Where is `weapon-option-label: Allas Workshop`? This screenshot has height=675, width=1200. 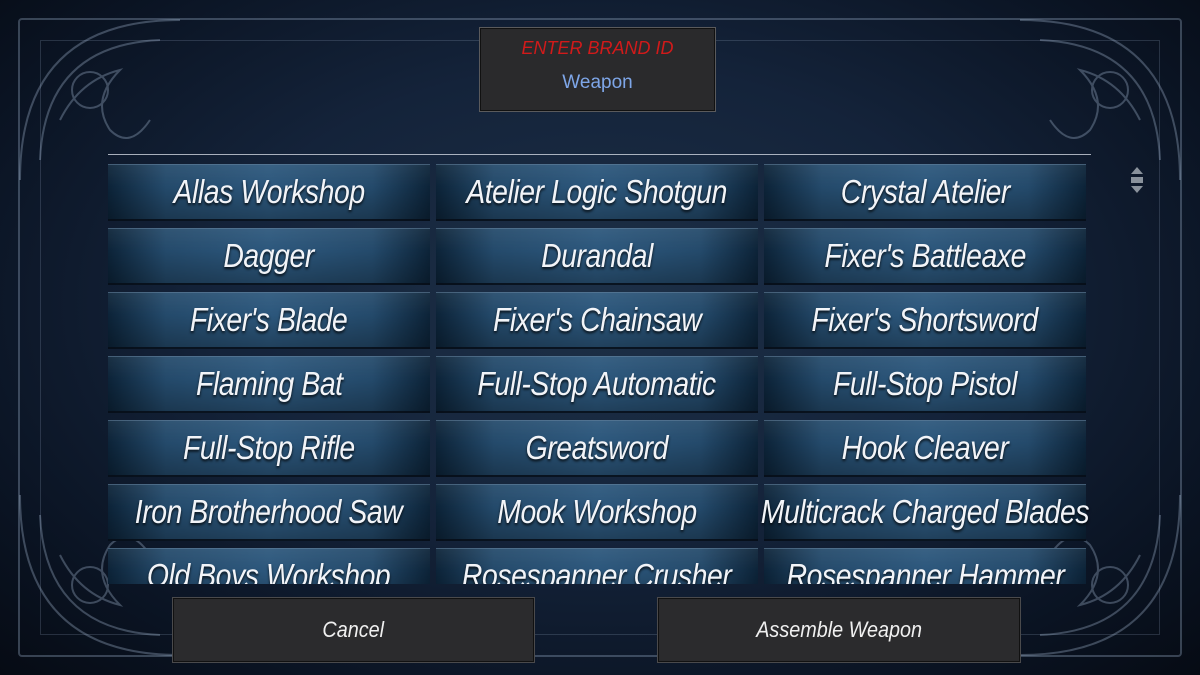 weapon-option-label: Allas Workshop is located at coordinates (269, 191).